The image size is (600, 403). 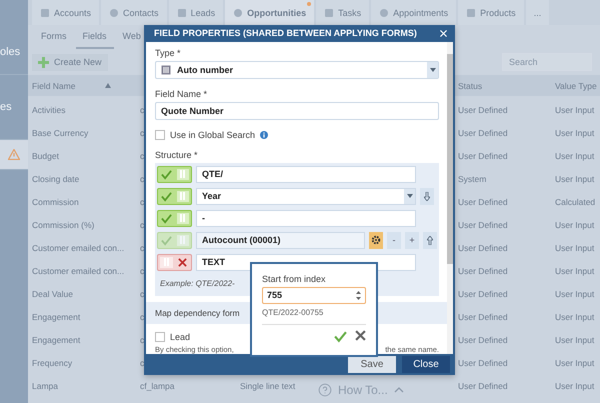 I want to click on warning-icon, so click(x=14, y=154).